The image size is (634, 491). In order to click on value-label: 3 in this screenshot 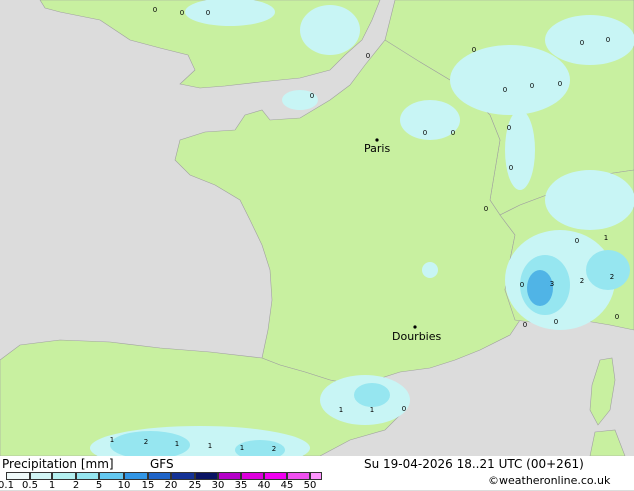, I will do `click(552, 284)`.